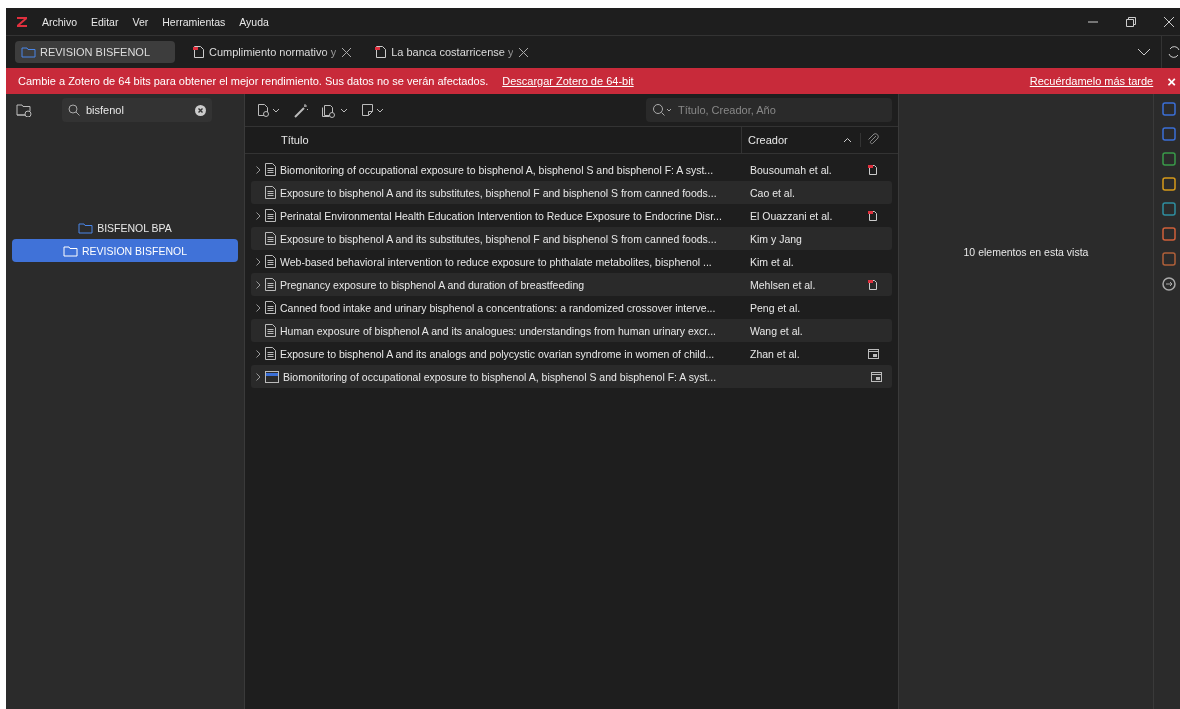  I want to click on creator-cell-text: Mehlsen et al., so click(783, 284).